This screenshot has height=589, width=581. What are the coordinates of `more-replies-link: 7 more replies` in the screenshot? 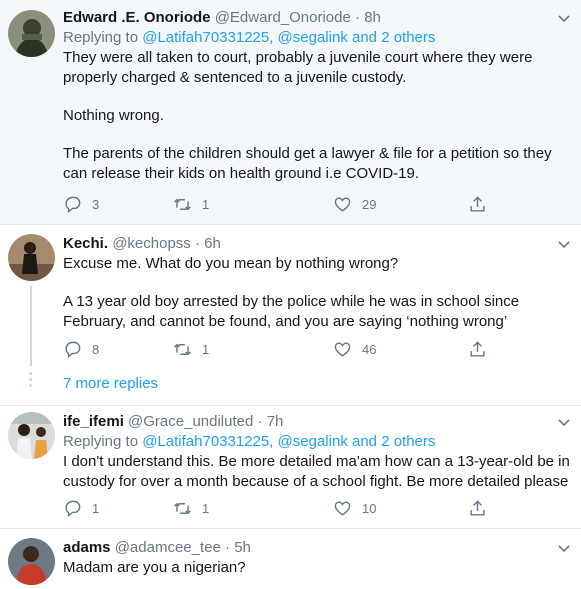 It's located at (110, 384).